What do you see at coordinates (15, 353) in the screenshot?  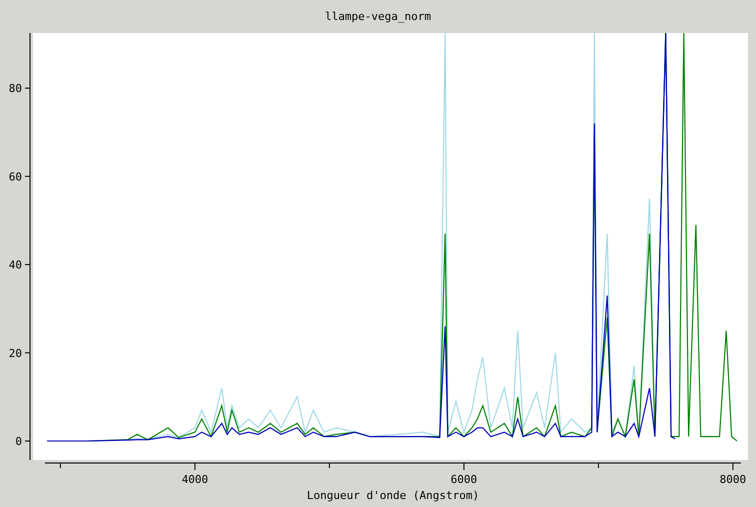 I see `axis-tick-label: 20` at bounding box center [15, 353].